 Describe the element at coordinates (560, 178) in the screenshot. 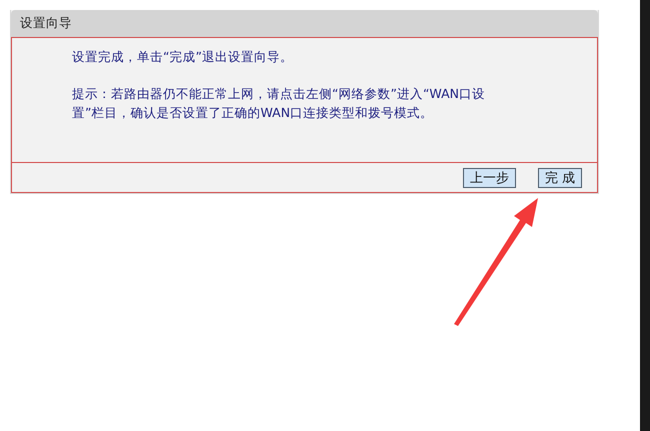

I see `wizard-button: 完 成` at that location.